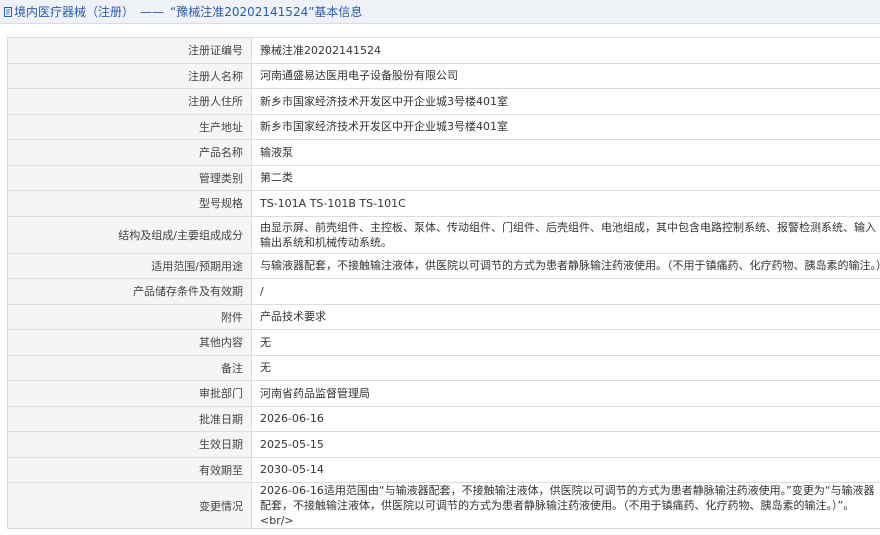 The width and height of the screenshot is (880, 535). I want to click on row-label: 型号规格, so click(129, 203).